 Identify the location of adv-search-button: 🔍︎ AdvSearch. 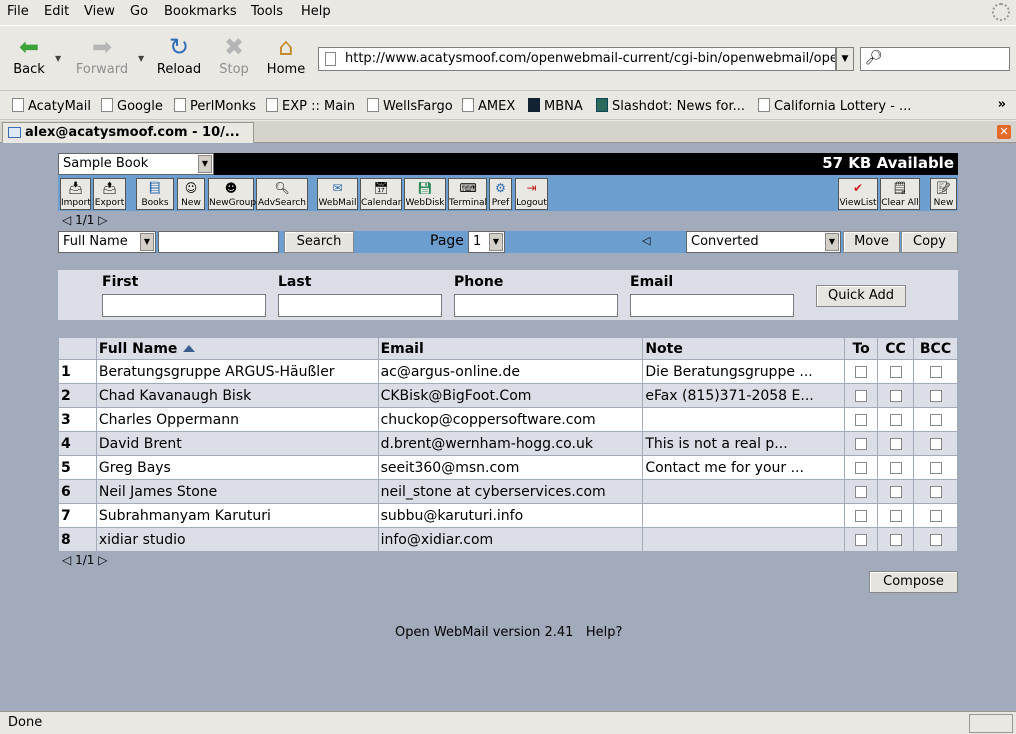
(282, 194).